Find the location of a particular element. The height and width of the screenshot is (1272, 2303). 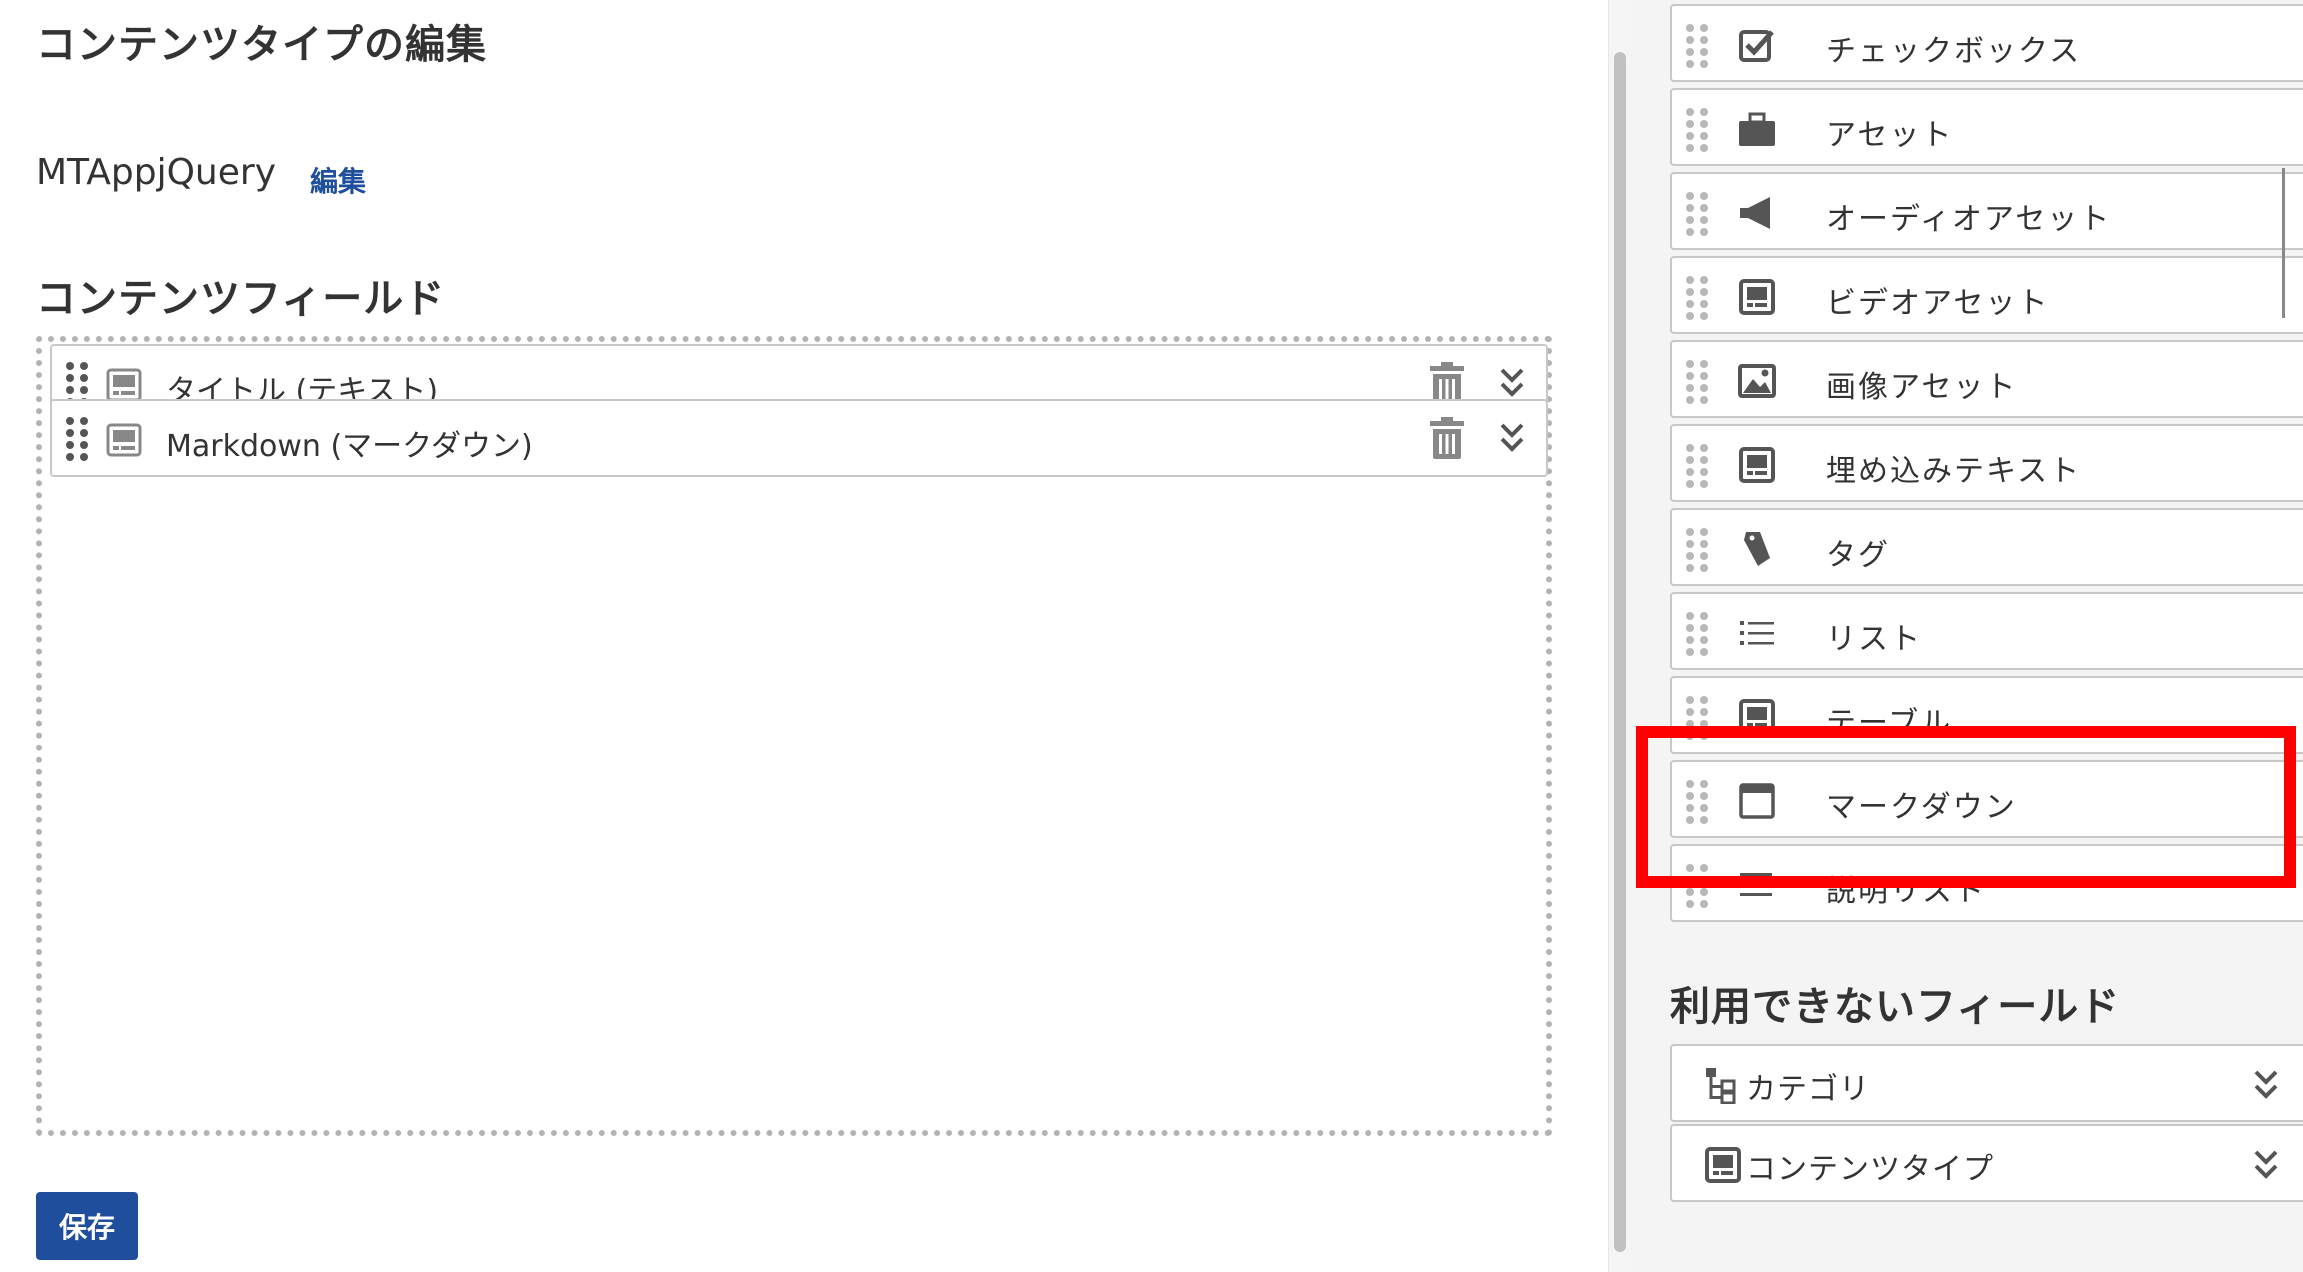

field-type-audio-asset: オーディオアセット is located at coordinates (1986, 211).